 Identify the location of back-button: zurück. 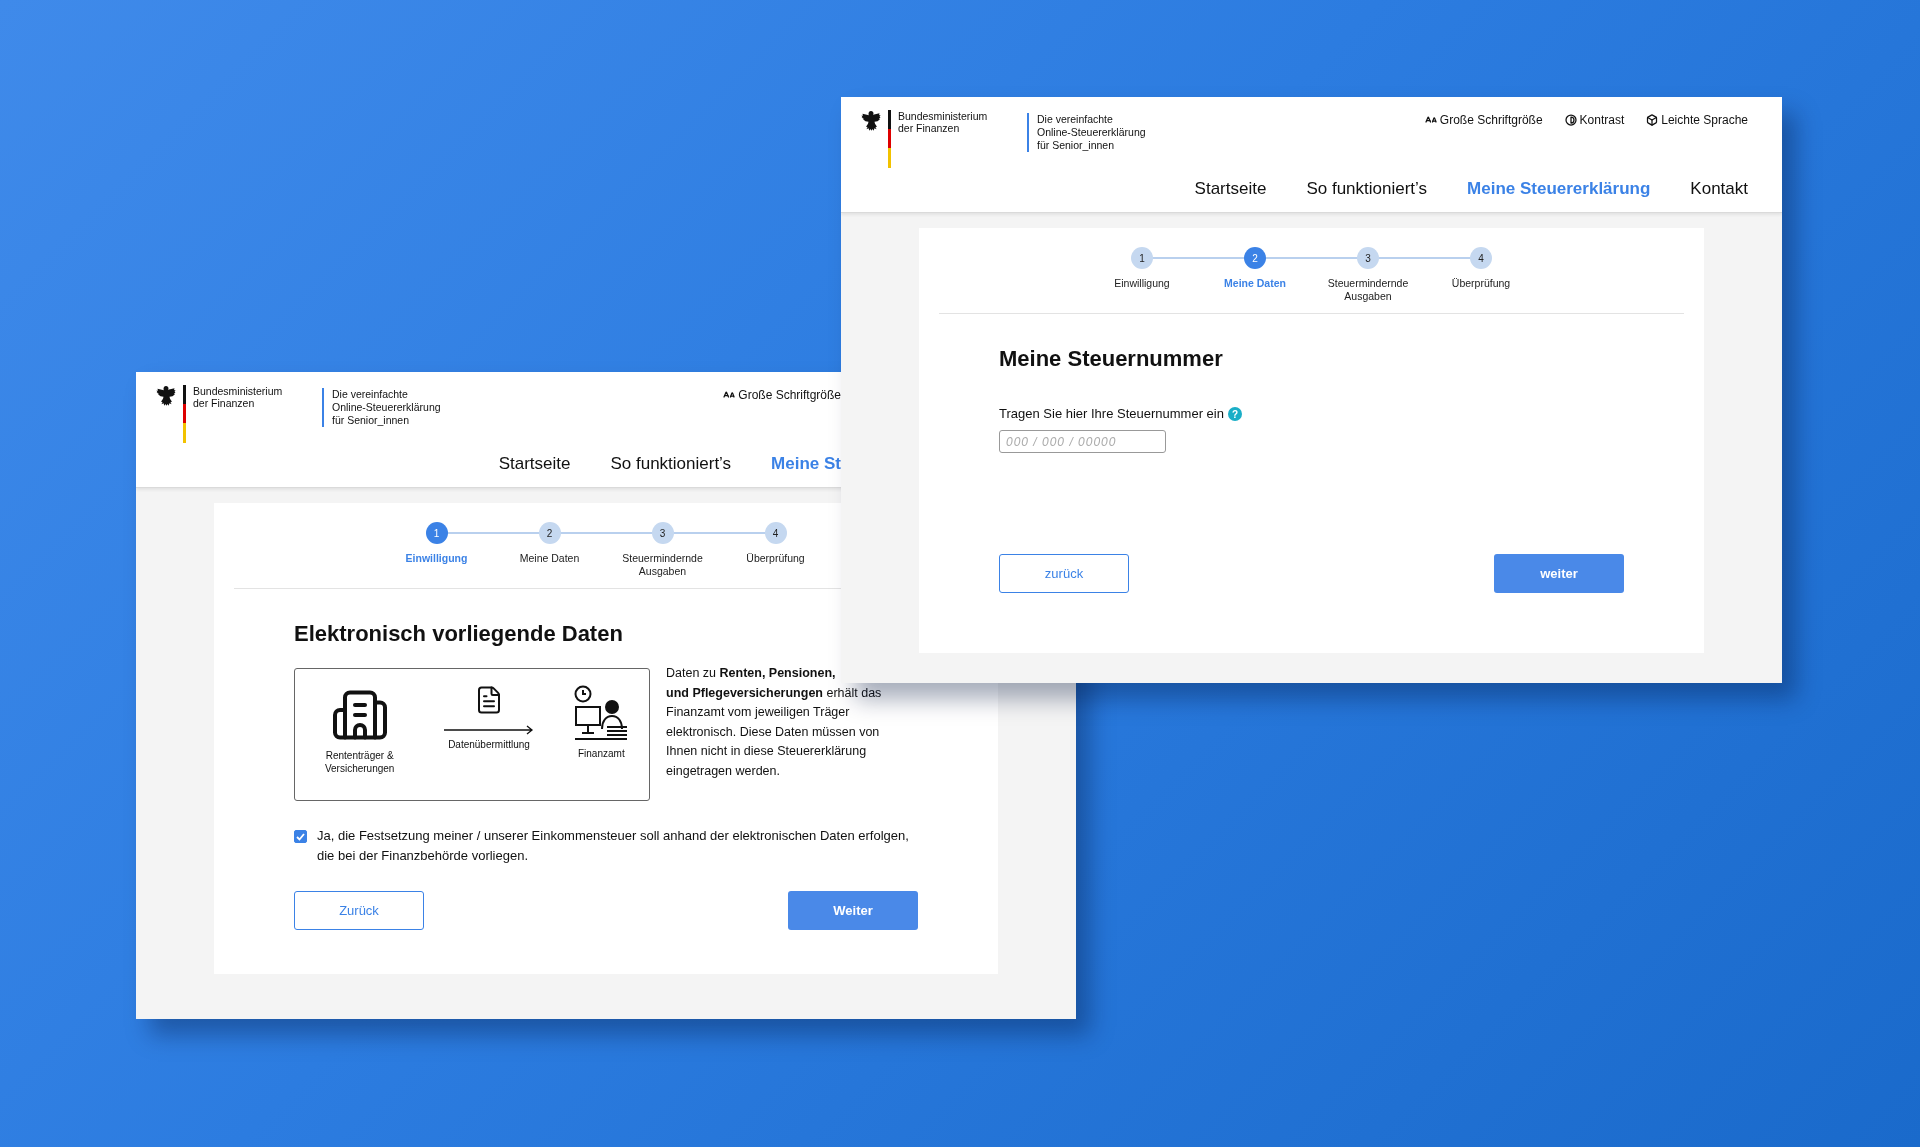
(1064, 573).